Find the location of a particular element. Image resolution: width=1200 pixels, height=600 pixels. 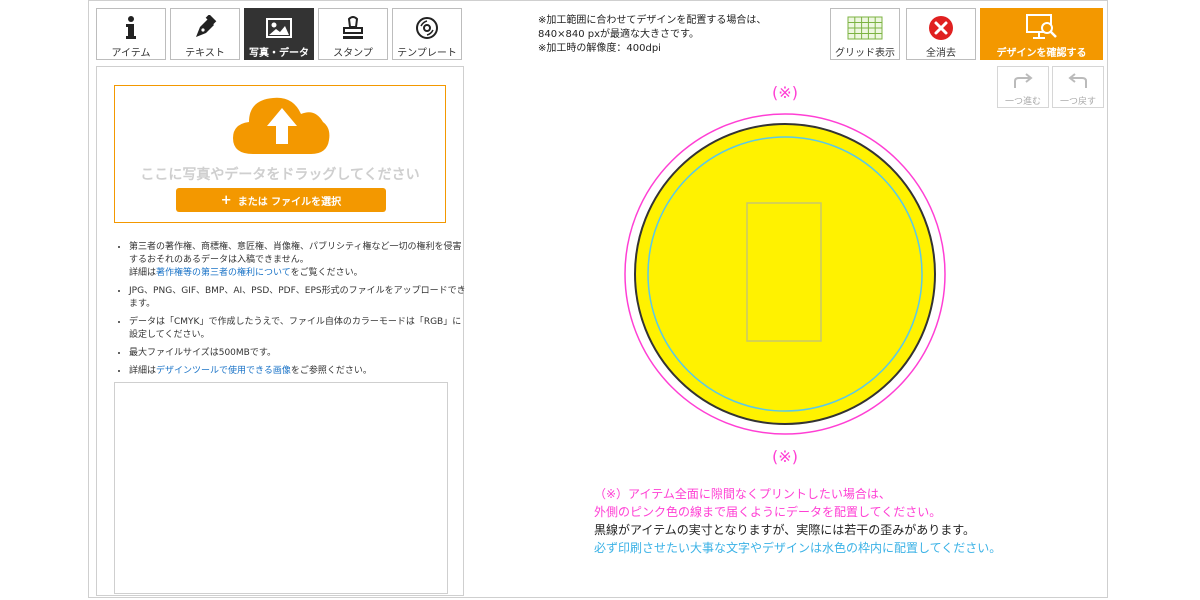

tab-stamp: スタンプ is located at coordinates (353, 34).